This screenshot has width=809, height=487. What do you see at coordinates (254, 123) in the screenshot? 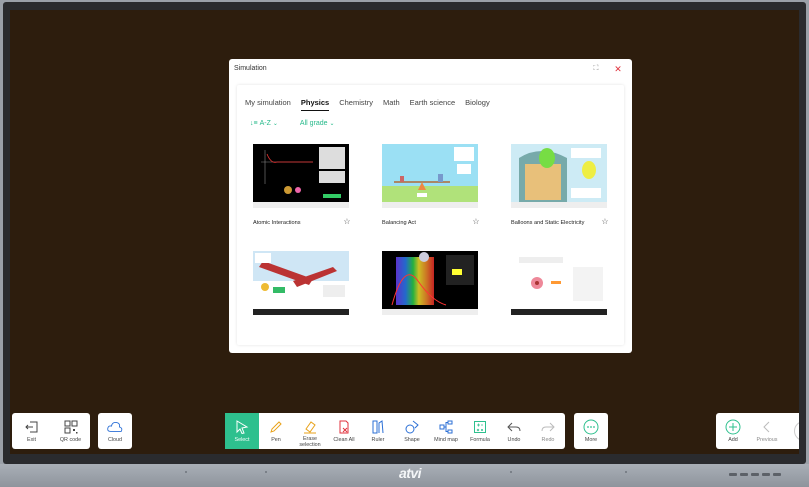
I see `sort-icon: ↓≡` at bounding box center [254, 123].